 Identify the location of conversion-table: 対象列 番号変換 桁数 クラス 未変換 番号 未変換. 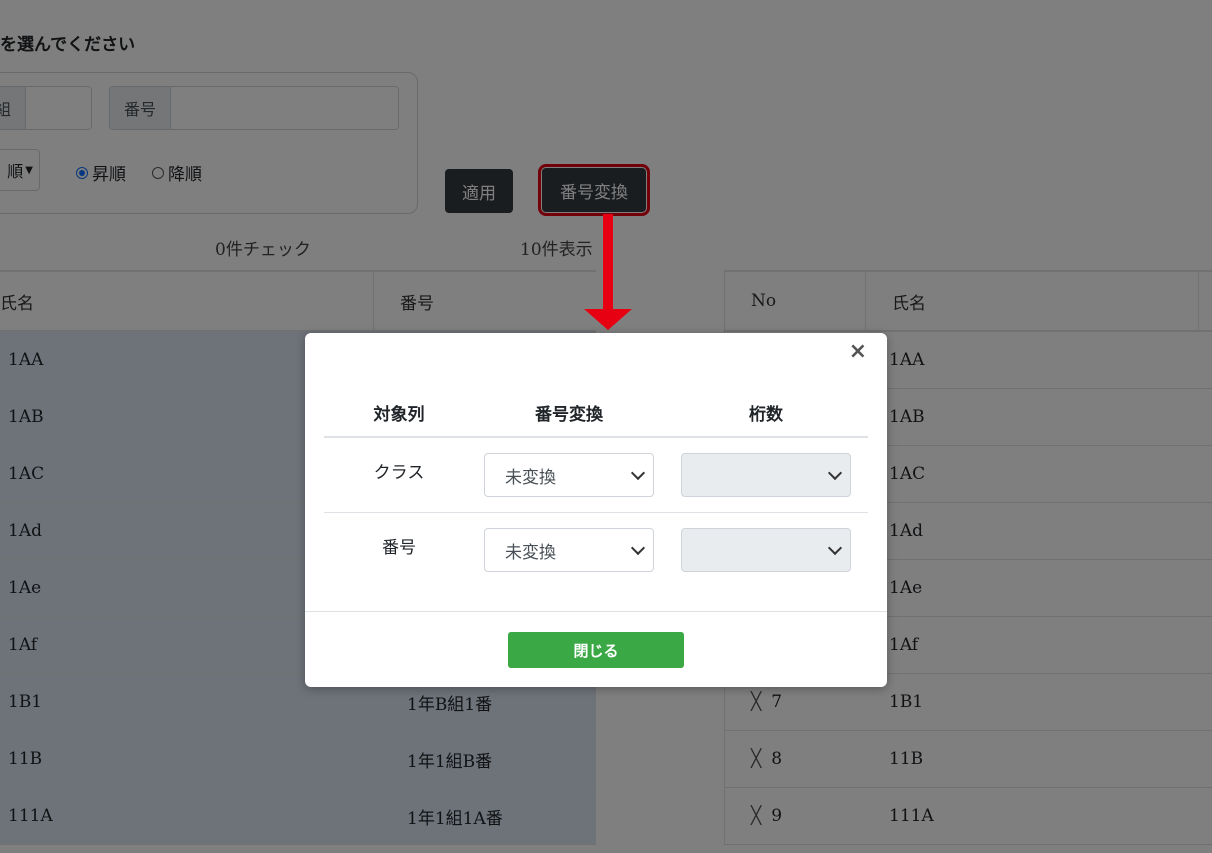
(596, 488).